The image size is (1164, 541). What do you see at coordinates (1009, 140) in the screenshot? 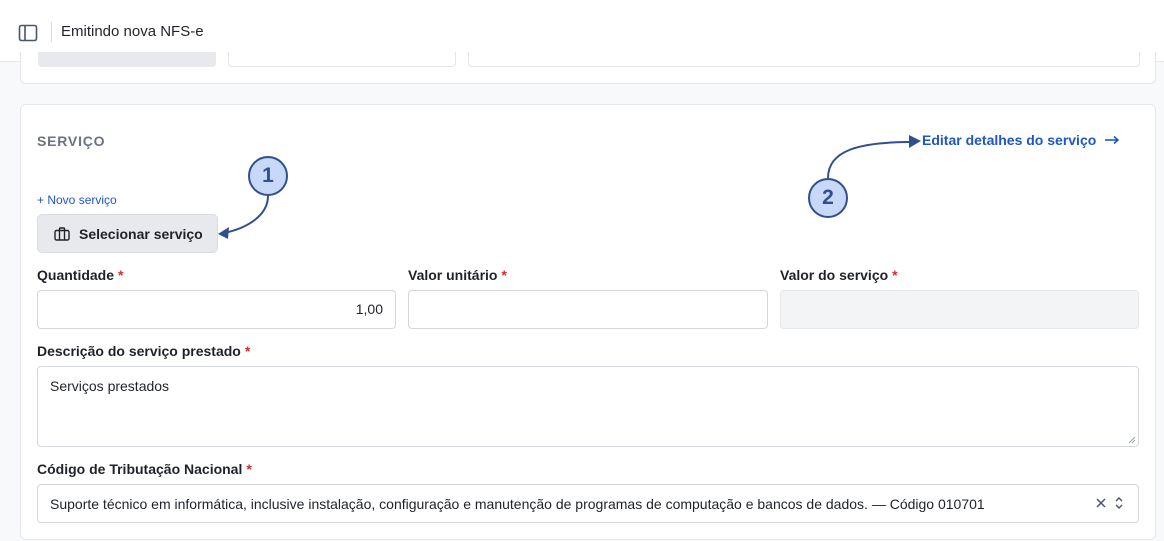
I see `edit-link-label: Editar detalhes do serviço` at bounding box center [1009, 140].